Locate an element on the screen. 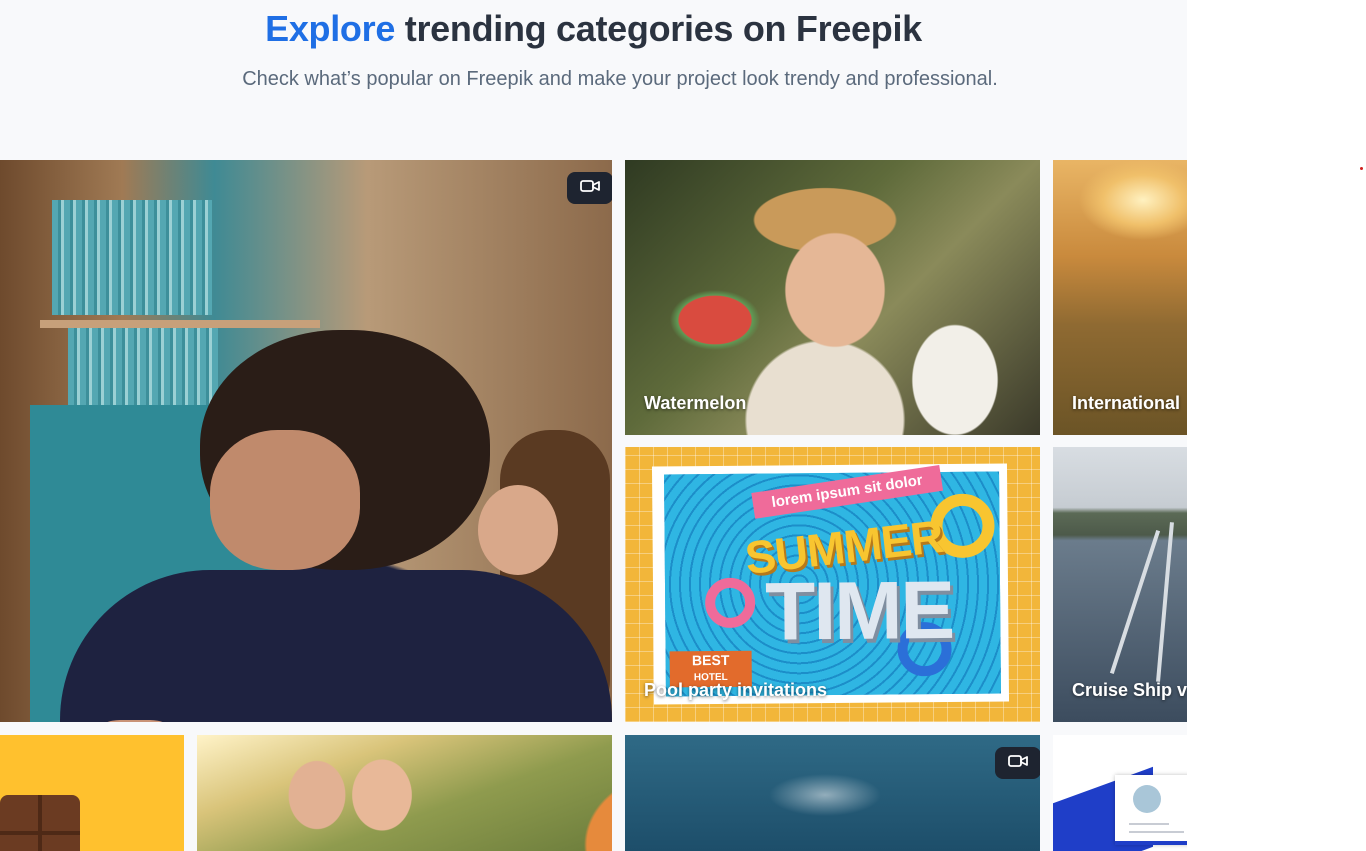 This screenshot has height=851, width=1366. cv-card-decor is located at coordinates (1151, 810).